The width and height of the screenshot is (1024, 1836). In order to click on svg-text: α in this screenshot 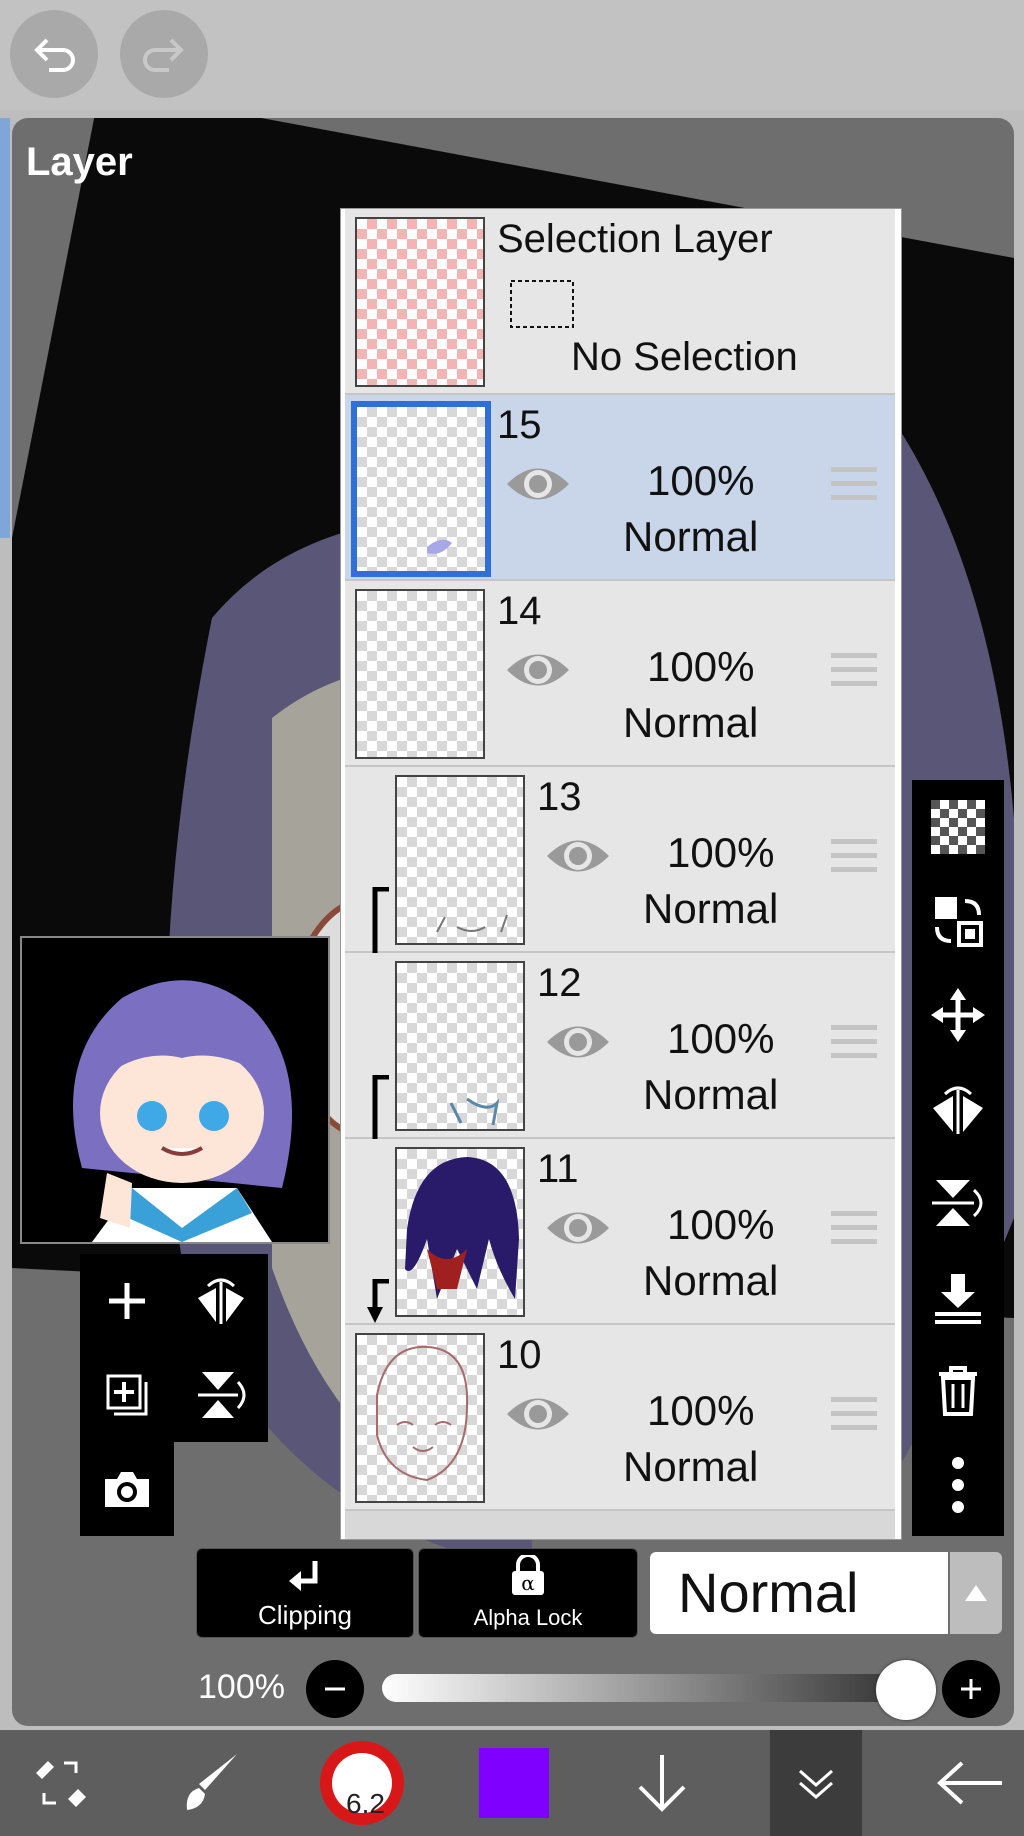, I will do `click(528, 1583)`.